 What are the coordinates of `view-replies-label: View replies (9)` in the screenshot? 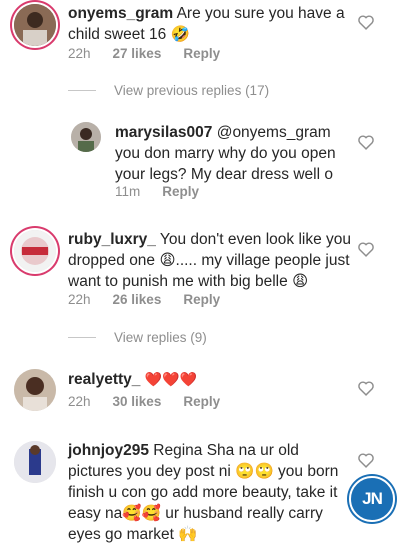 It's located at (160, 337).